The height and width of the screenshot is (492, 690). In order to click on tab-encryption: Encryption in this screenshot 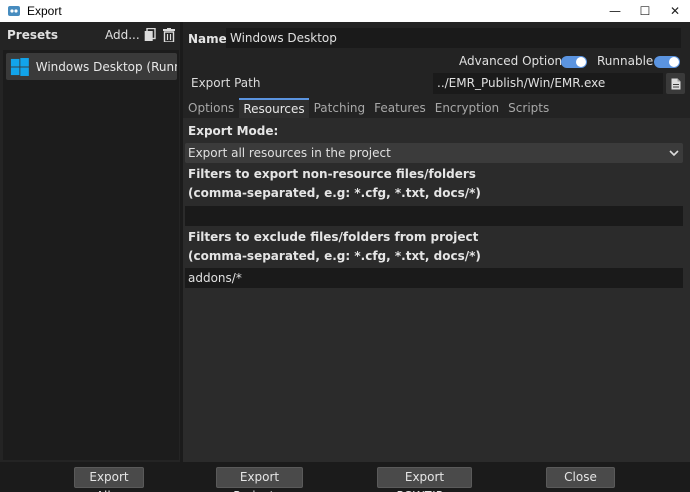, I will do `click(467, 108)`.